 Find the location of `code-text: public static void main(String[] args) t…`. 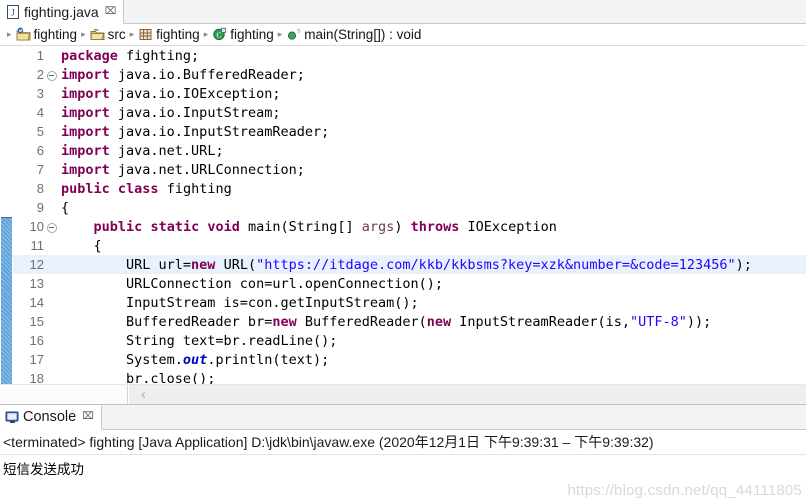

code-text: public static void main(String[] args) t… is located at coordinates (325, 226).